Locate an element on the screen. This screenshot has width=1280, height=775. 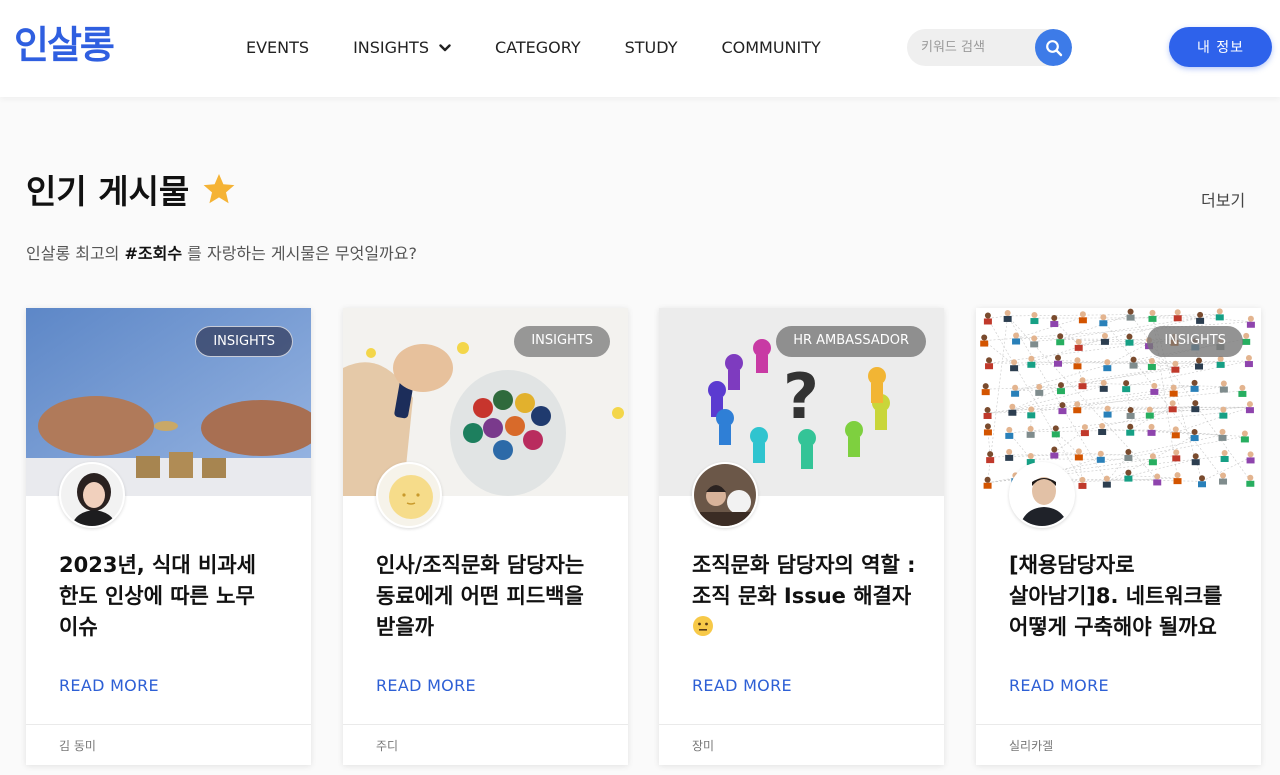
post-title-text: 조직문화 담당자의 역할 : 조직 문화 Issue 해결자 is located at coordinates (804, 580).